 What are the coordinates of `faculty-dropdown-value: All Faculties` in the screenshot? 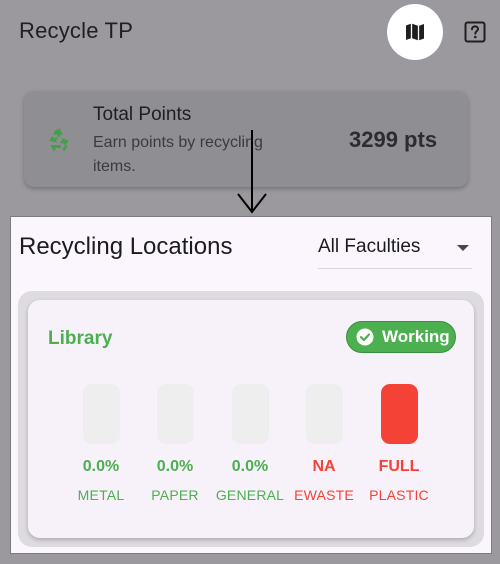 It's located at (369, 246).